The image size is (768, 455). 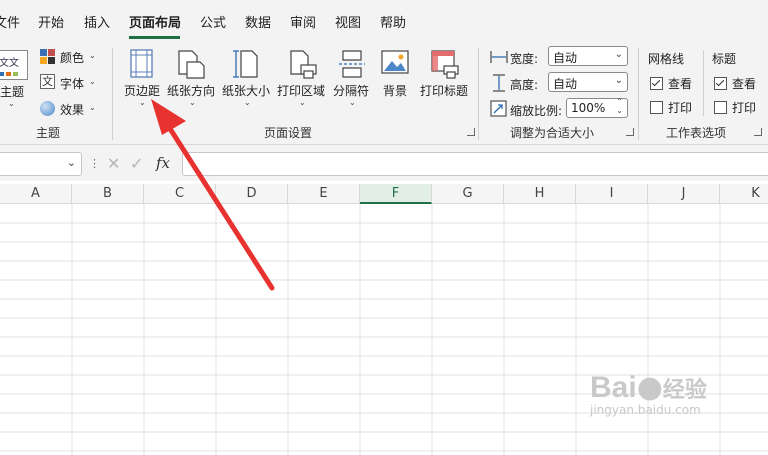 I want to click on baidu-jingyan-watermark: Bai●经验 jingyan.baidu.com, so click(x=648, y=393).